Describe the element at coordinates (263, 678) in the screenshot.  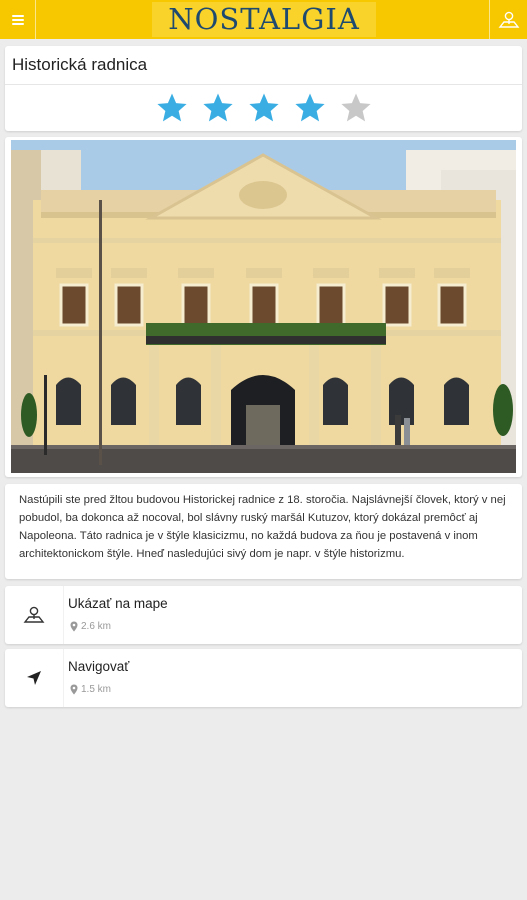
I see `navigate-row: Navigovať 1.5 km` at that location.